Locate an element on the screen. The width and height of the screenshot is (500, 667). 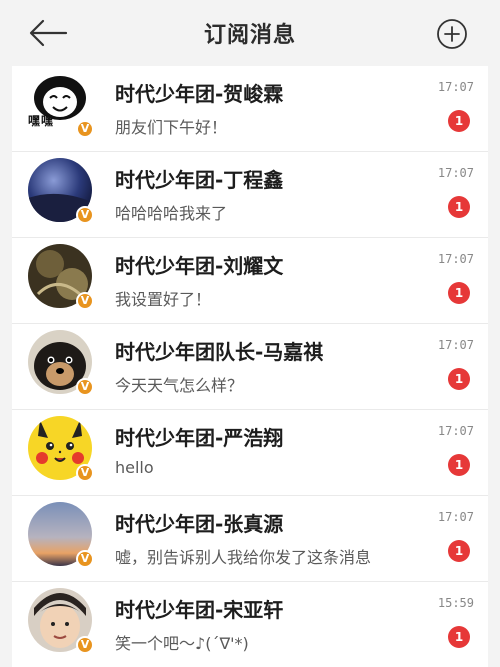
message-preview: 今天天气怎么样？ is located at coordinates (179, 385).